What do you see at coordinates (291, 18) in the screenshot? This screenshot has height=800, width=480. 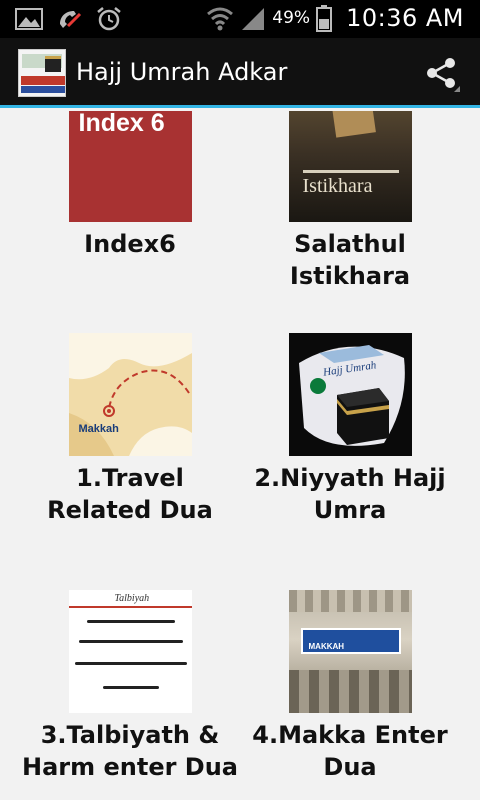 I see `battery-percent: 49%` at bounding box center [291, 18].